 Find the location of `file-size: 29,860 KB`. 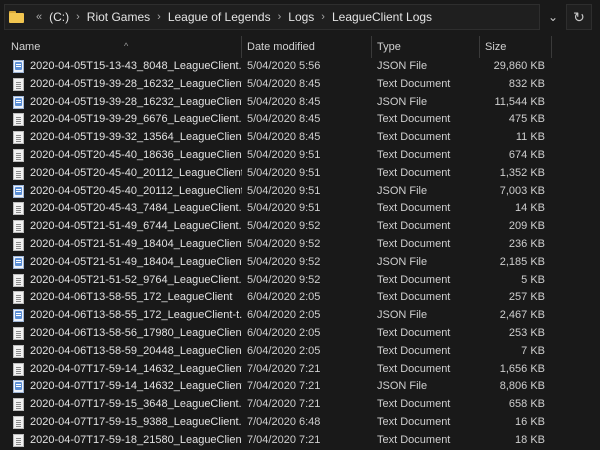

file-size: 29,860 KB is located at coordinates (519, 66).